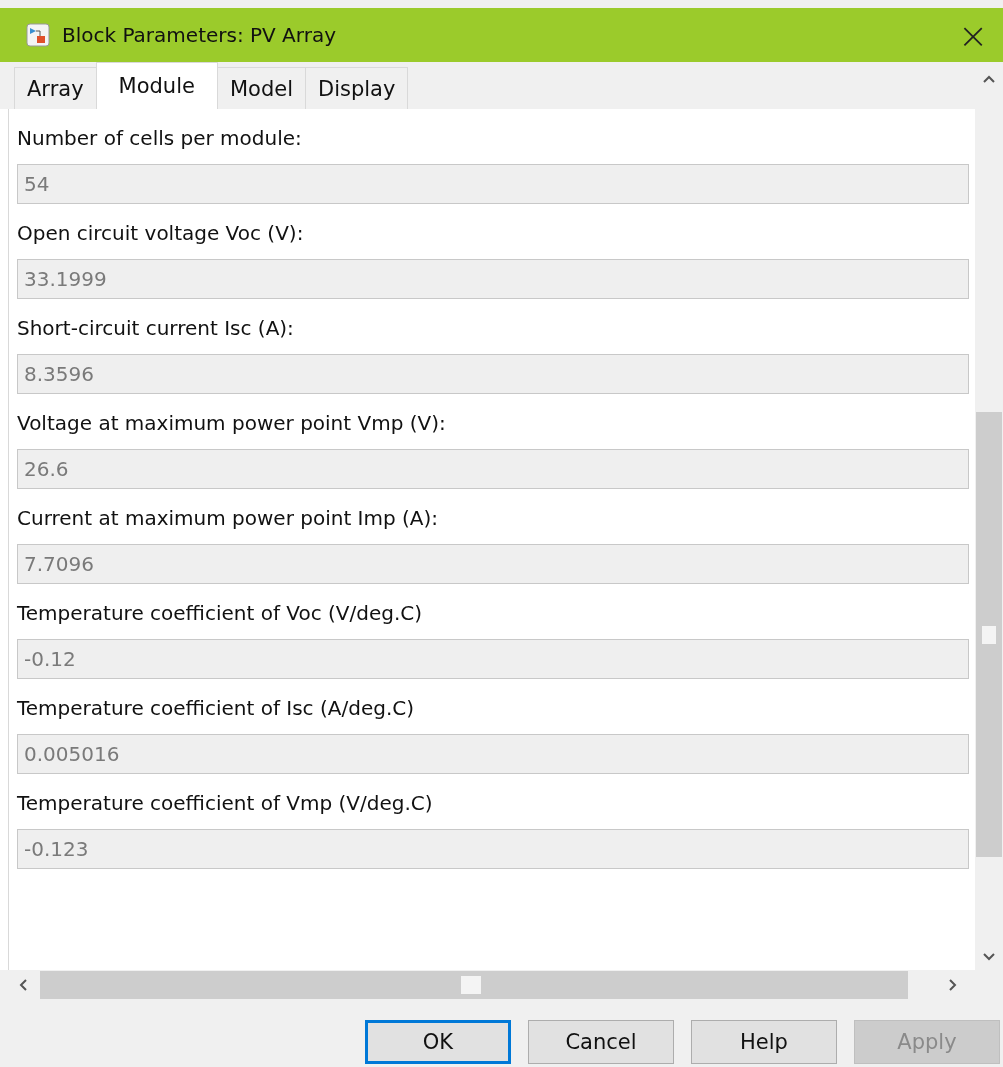 This screenshot has width=1003, height=1067. Describe the element at coordinates (220, 613) in the screenshot. I see `field-label: Temperature coefficient of Voc (V/deg.C)` at that location.